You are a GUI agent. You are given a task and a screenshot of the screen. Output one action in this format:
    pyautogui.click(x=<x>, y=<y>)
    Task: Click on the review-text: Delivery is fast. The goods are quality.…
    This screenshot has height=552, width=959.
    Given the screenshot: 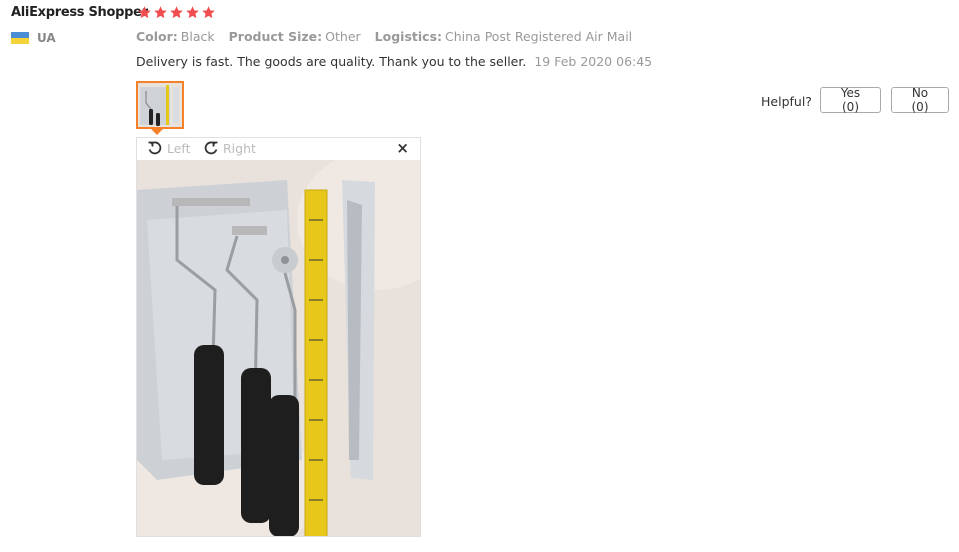 What is the action you would take?
    pyautogui.click(x=331, y=61)
    